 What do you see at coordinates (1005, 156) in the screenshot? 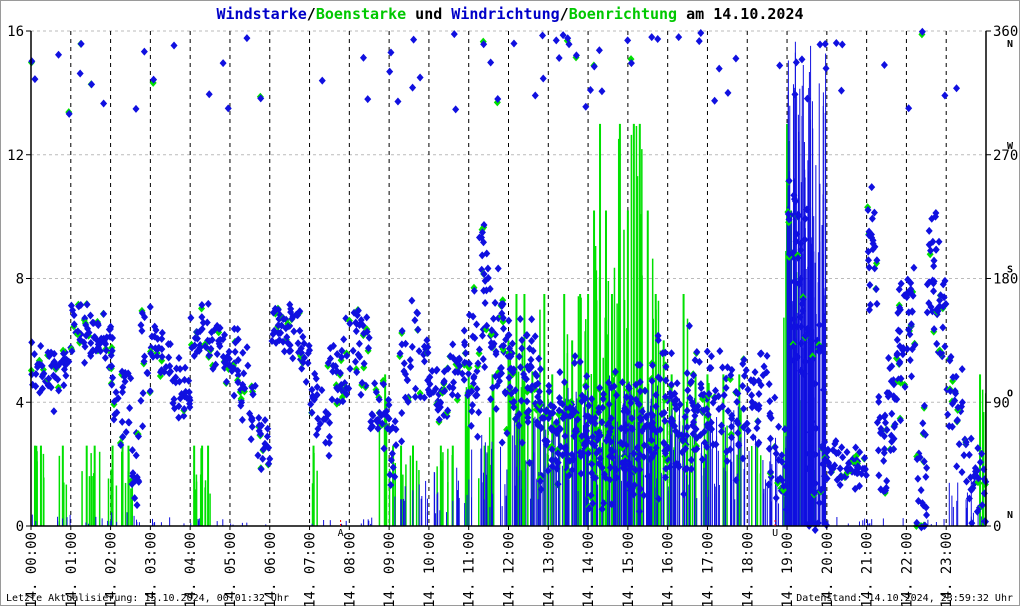
I see `y-right-tick-label: 270` at bounding box center [1005, 156].